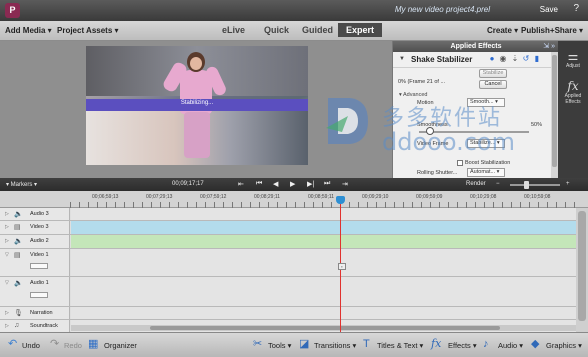 The image size is (588, 357). Describe the element at coordinates (275, 184) in the screenshot. I see `step-back-icon: ◀` at that location.